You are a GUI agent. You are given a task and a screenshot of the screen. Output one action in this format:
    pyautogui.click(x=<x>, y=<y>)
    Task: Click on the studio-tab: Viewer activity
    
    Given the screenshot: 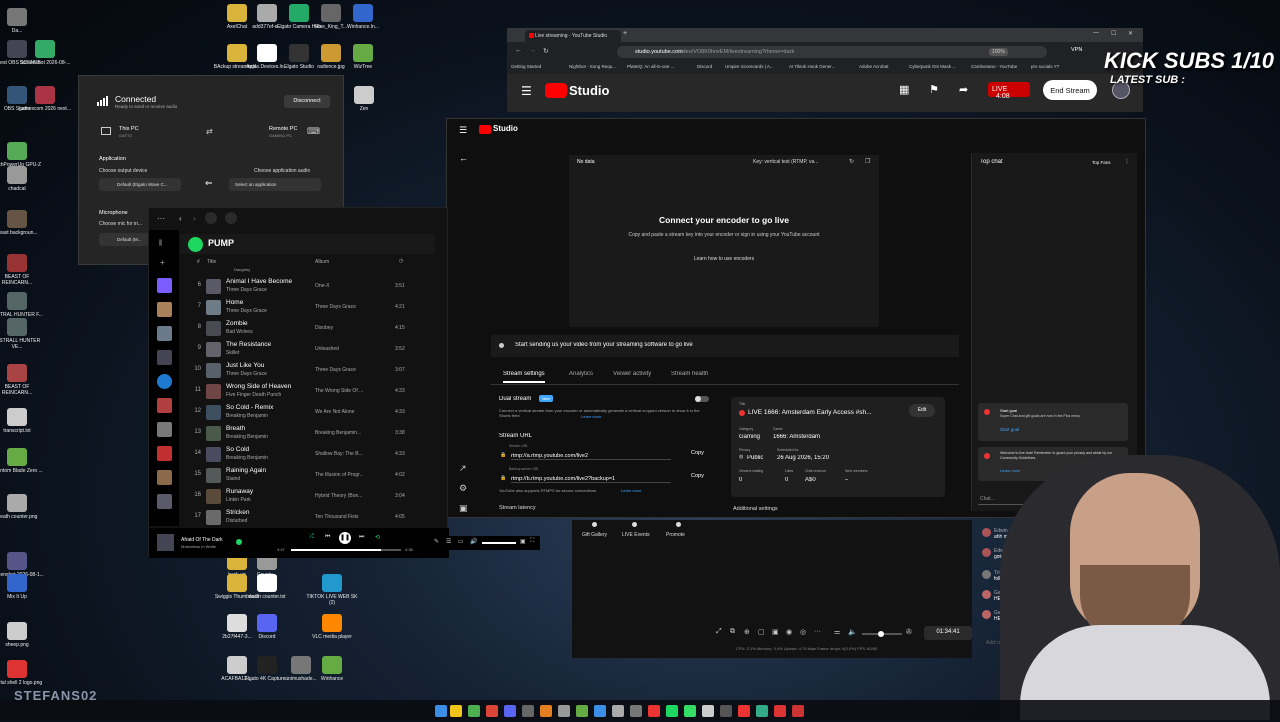 What is the action you would take?
    pyautogui.click(x=632, y=374)
    